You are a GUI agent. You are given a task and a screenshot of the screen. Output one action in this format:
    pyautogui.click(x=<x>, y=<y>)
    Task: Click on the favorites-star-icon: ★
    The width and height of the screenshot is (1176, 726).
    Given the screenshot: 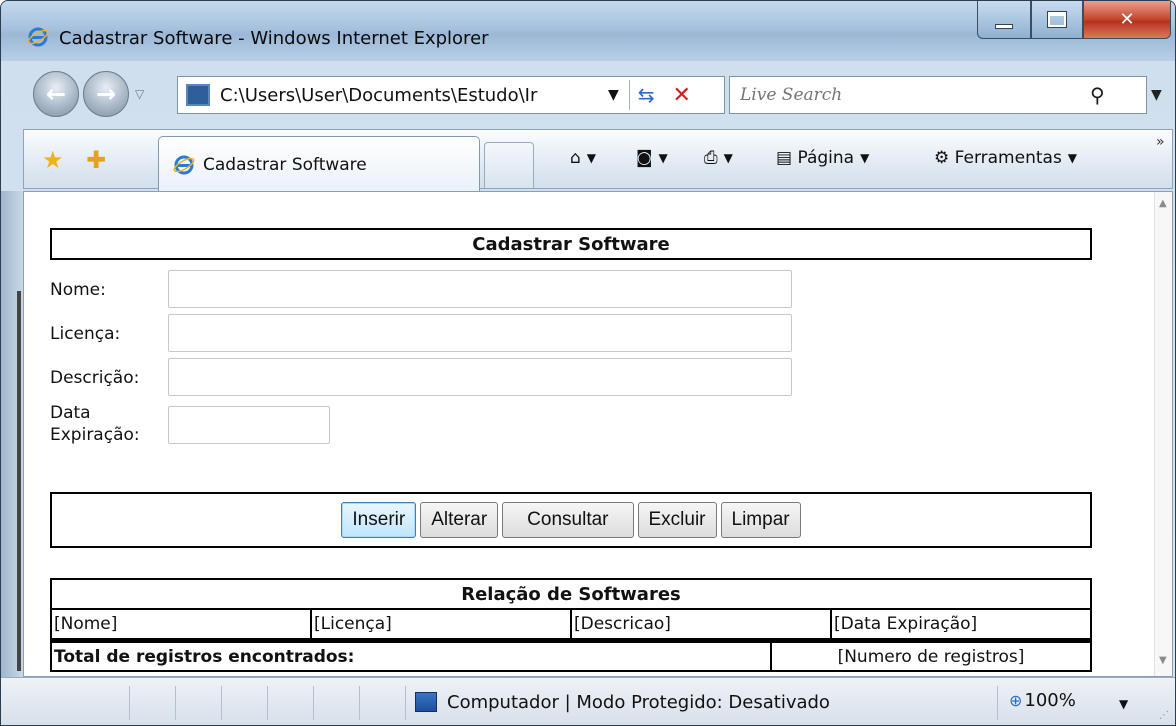 What is the action you would take?
    pyautogui.click(x=53, y=160)
    